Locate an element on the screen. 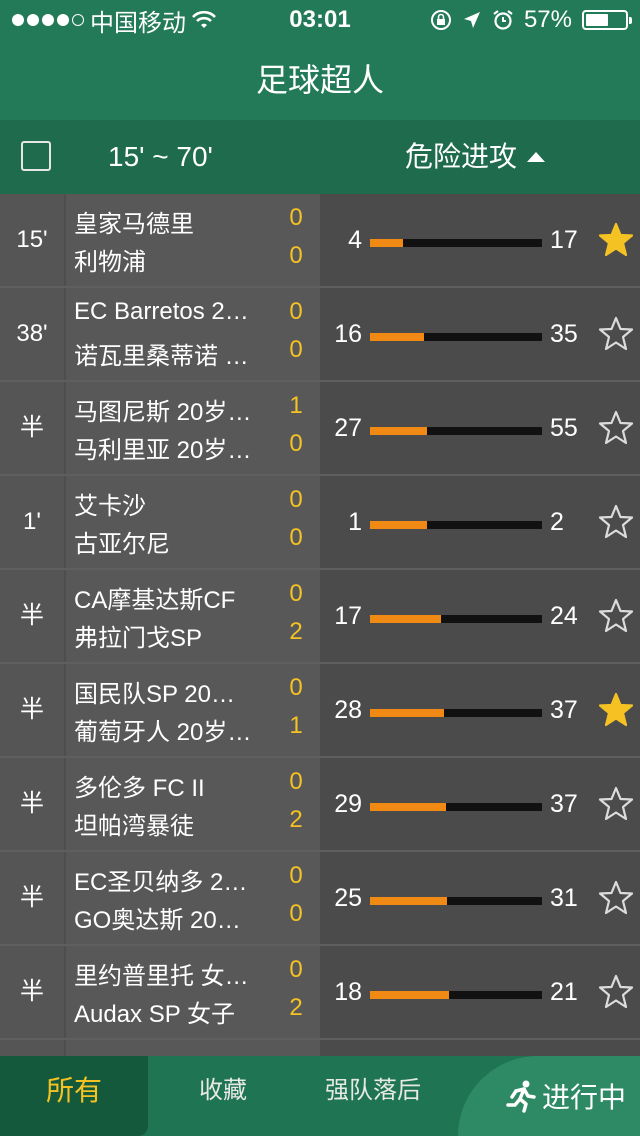 The height and width of the screenshot is (1136, 640). live-button: 进行中 is located at coordinates (549, 1096).